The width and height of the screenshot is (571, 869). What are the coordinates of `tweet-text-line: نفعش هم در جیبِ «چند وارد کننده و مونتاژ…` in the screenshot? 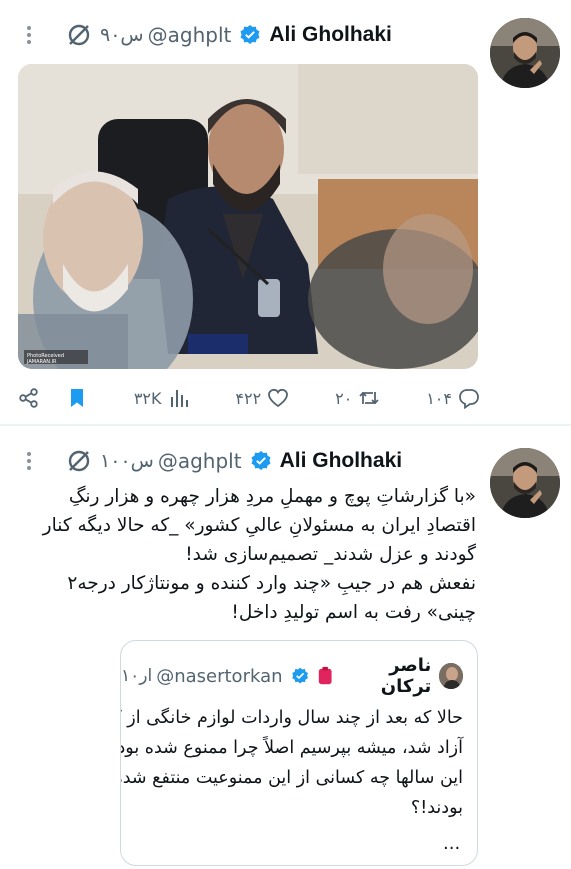 It's located at (271, 583).